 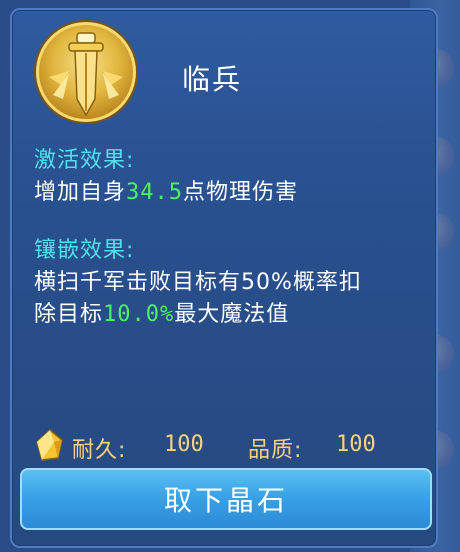 What do you see at coordinates (86, 72) in the screenshot?
I see `golden-sword-emblem-icon` at bounding box center [86, 72].